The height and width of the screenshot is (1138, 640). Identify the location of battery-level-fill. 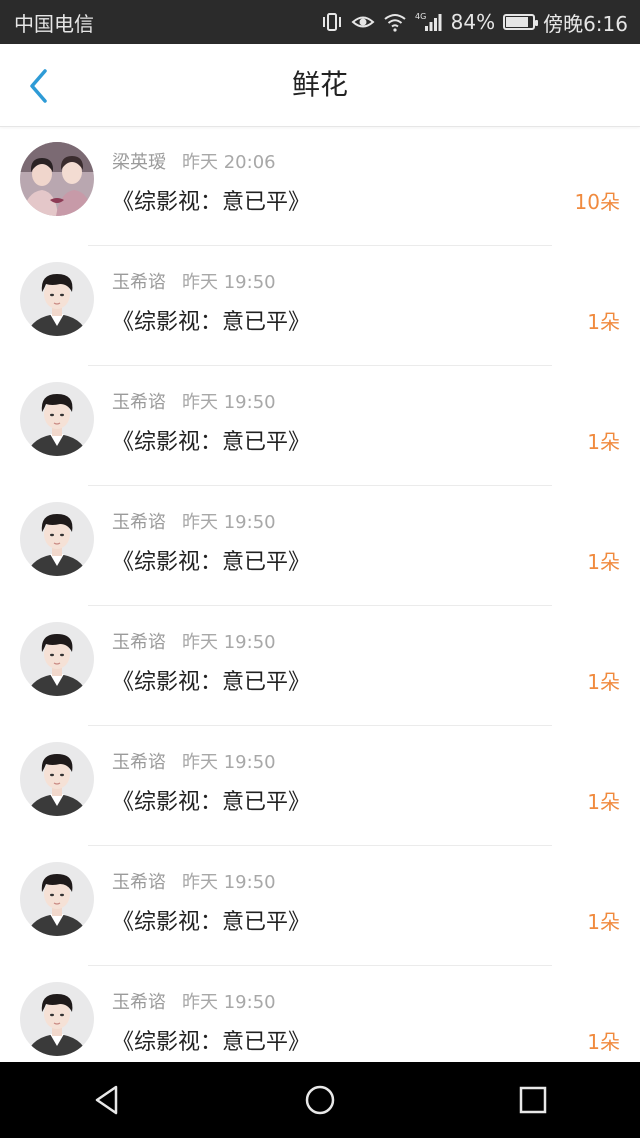
(517, 22).